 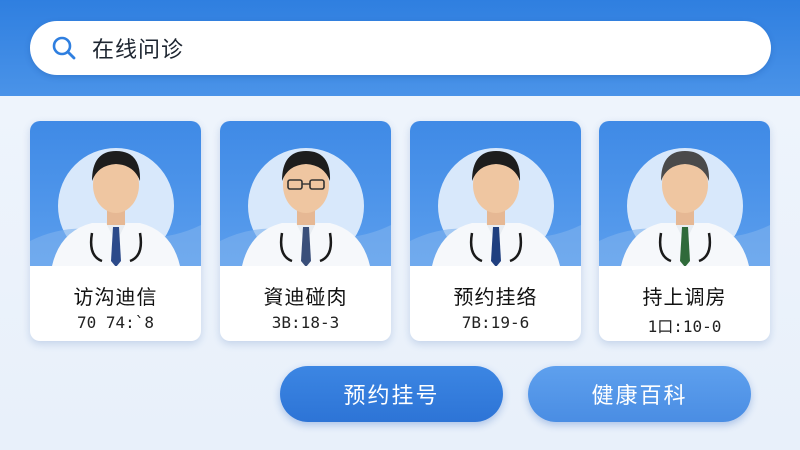 I want to click on search-icon, so click(x=64, y=48).